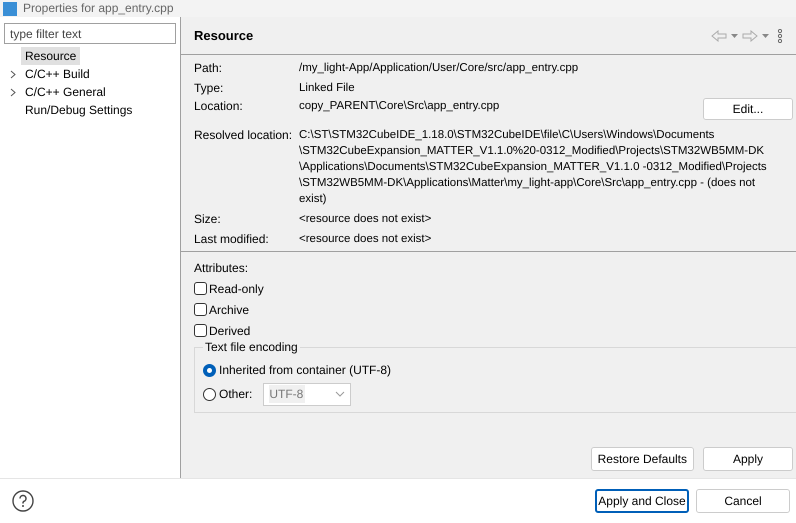 Image resolution: width=796 pixels, height=523 pixels. I want to click on page-title: Resource, so click(224, 35).